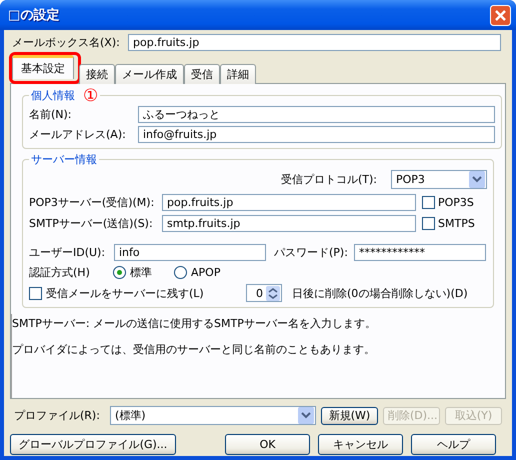 Image resolution: width=516 pixels, height=460 pixels. Describe the element at coordinates (141, 272) in the screenshot. I see `radio-label: 標準` at that location.